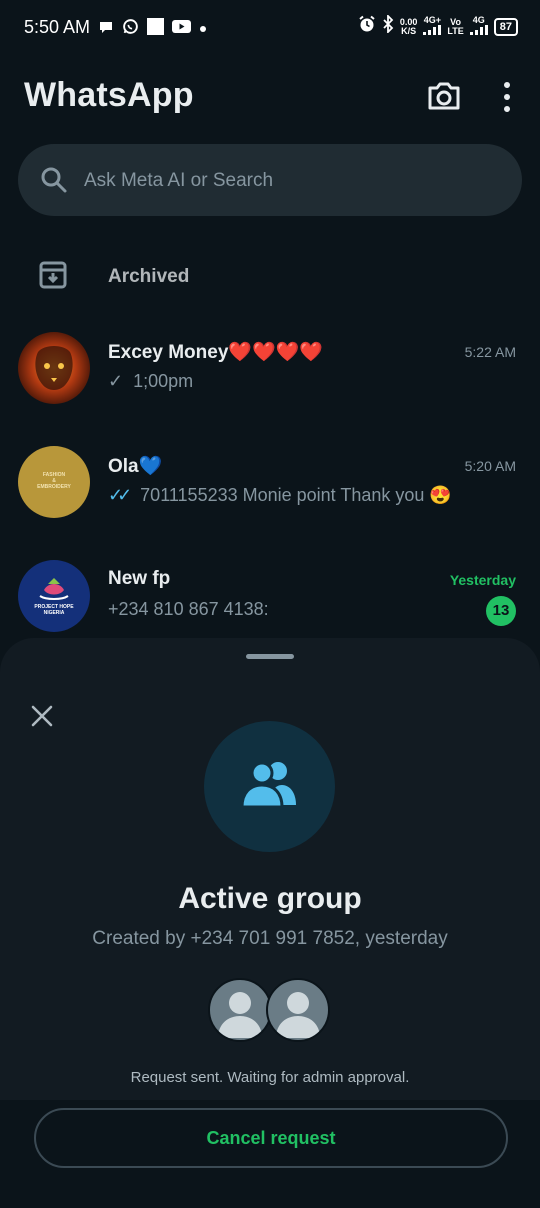 Image resolution: width=540 pixels, height=1208 pixels. I want to click on member-avatars, so click(270, 1010).